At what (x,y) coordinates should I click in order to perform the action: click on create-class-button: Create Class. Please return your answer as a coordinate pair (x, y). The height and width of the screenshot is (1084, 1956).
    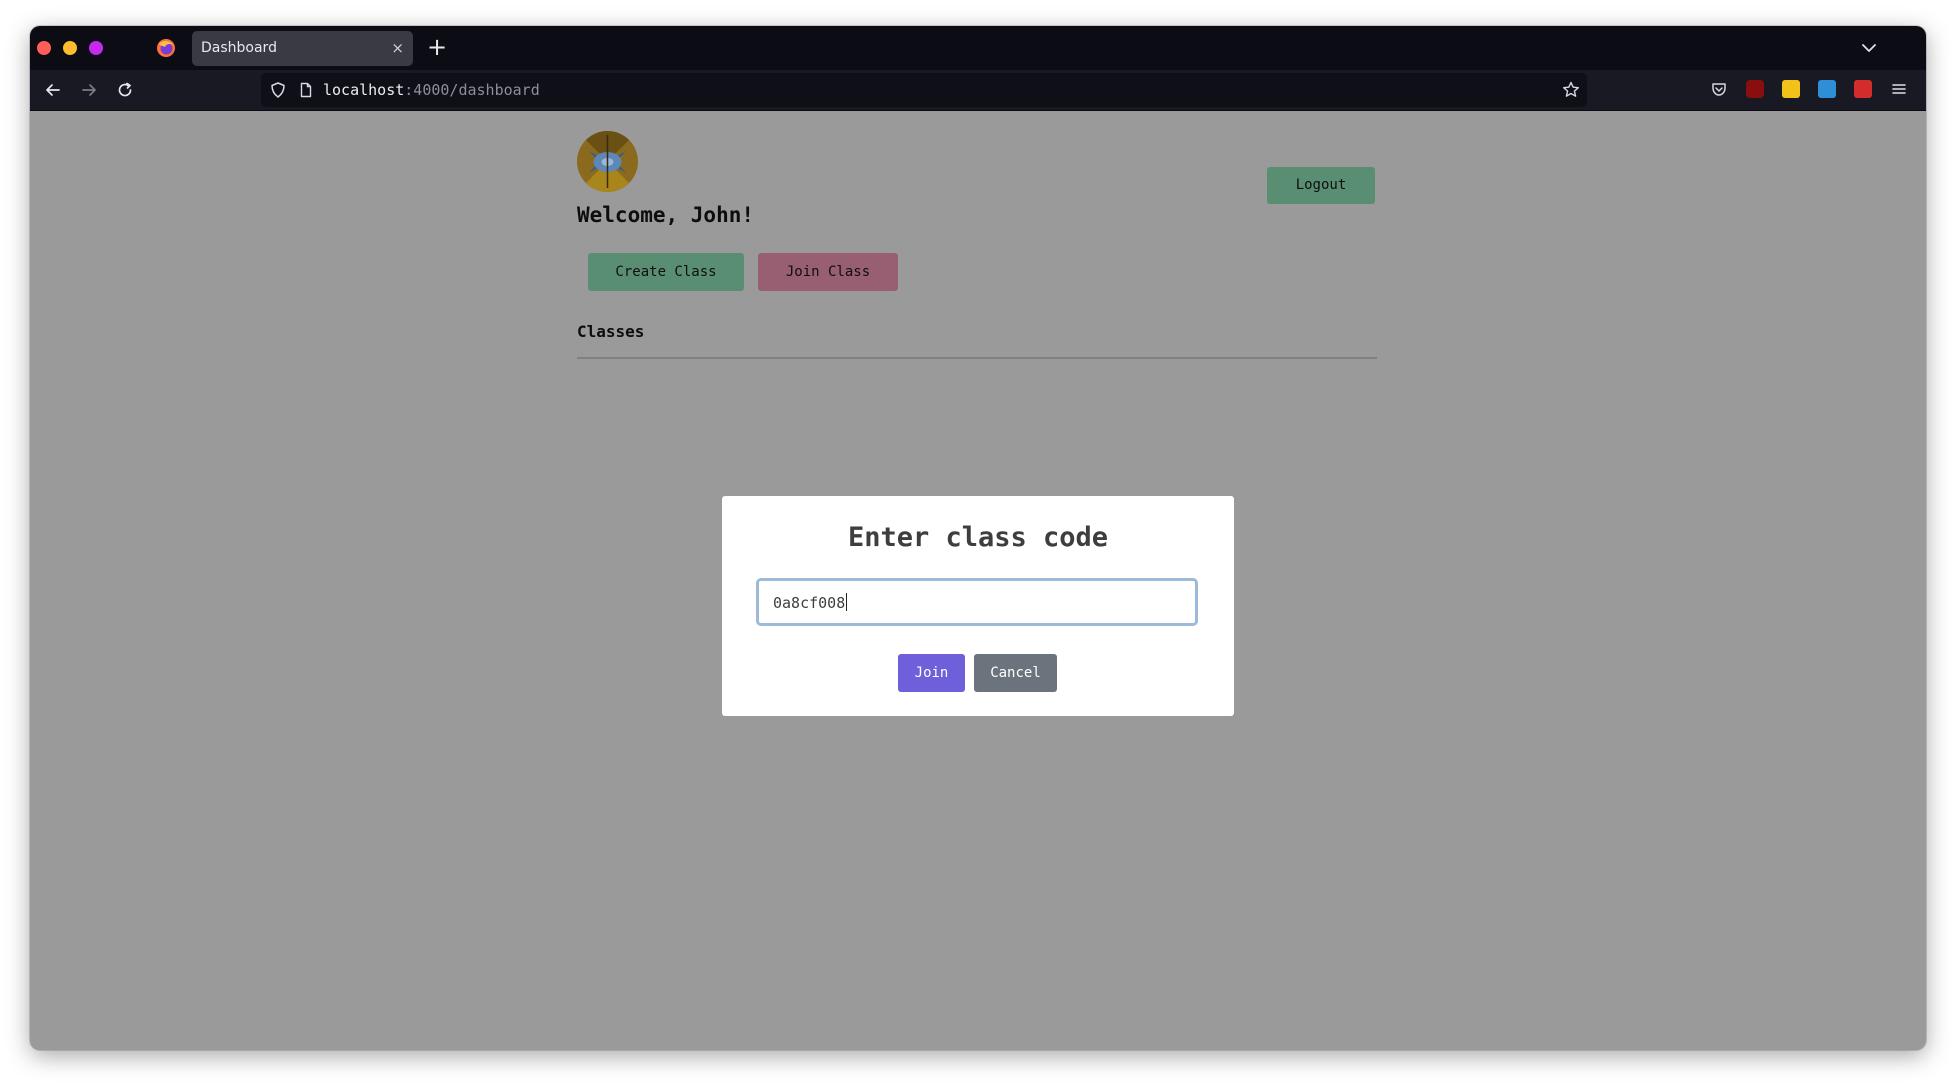
    Looking at the image, I should click on (666, 272).